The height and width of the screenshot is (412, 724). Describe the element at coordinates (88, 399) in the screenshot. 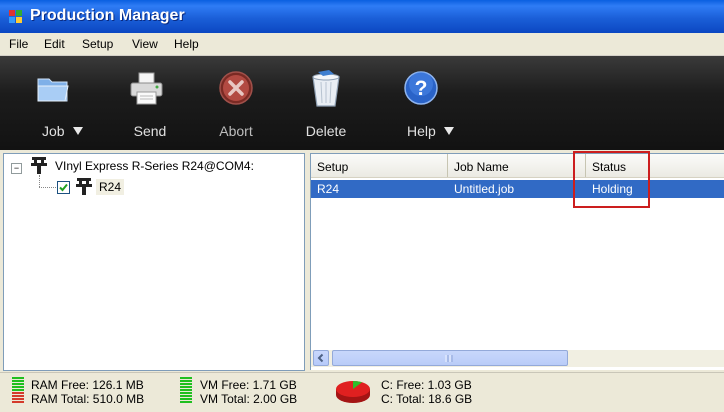

I see `ram-total: RAM Total: 510.0 MB` at that location.